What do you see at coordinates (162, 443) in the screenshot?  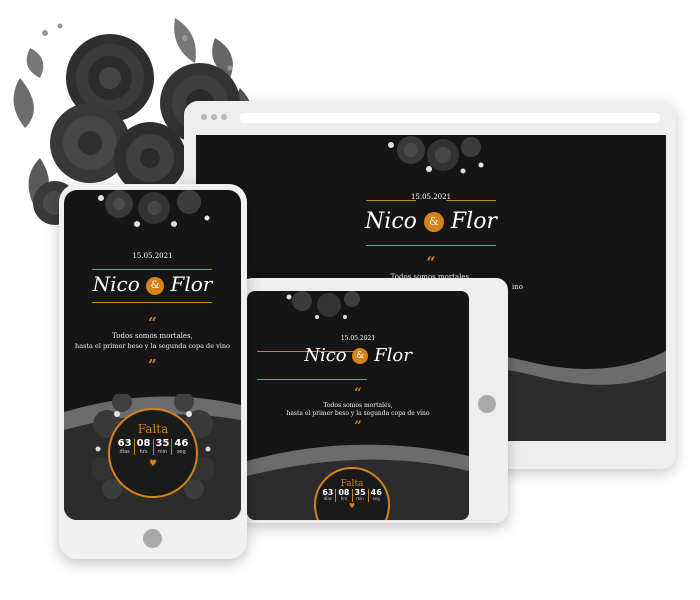 I see `countdown-minutes: 35` at bounding box center [162, 443].